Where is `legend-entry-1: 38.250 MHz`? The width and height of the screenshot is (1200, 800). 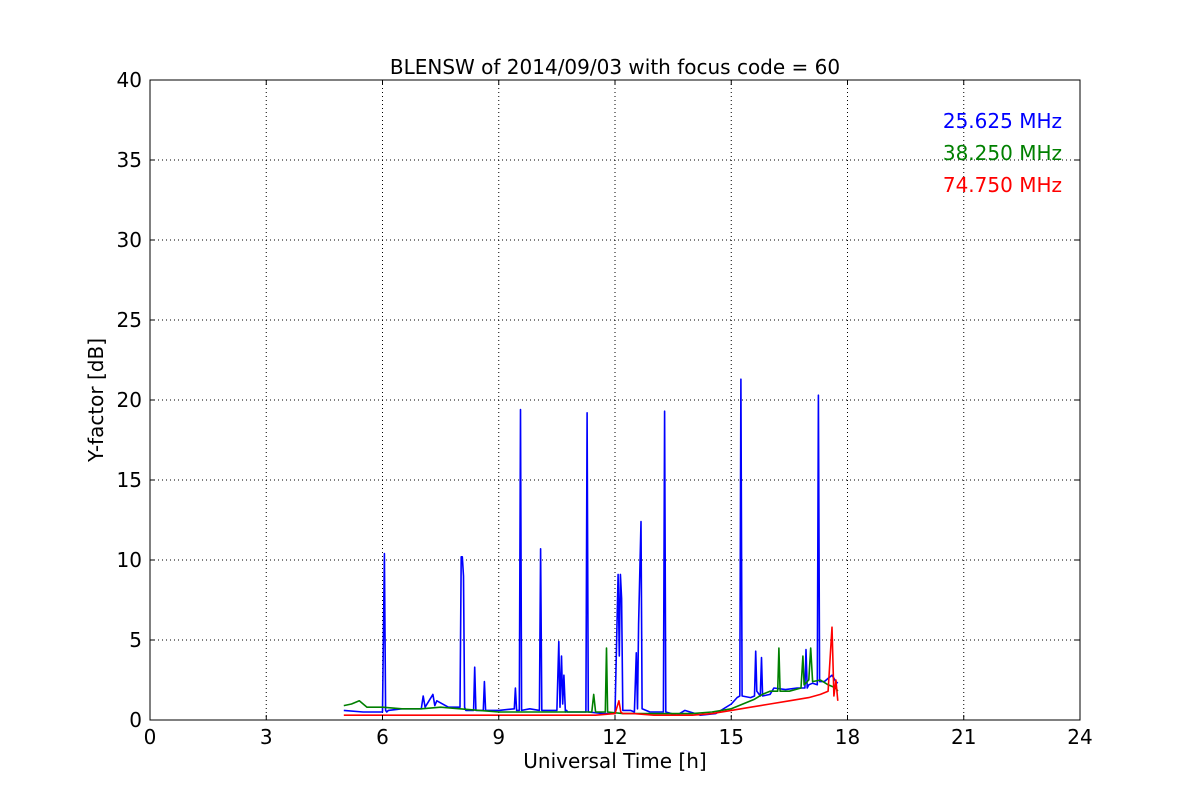
legend-entry-1: 38.250 MHz is located at coordinates (1002, 153).